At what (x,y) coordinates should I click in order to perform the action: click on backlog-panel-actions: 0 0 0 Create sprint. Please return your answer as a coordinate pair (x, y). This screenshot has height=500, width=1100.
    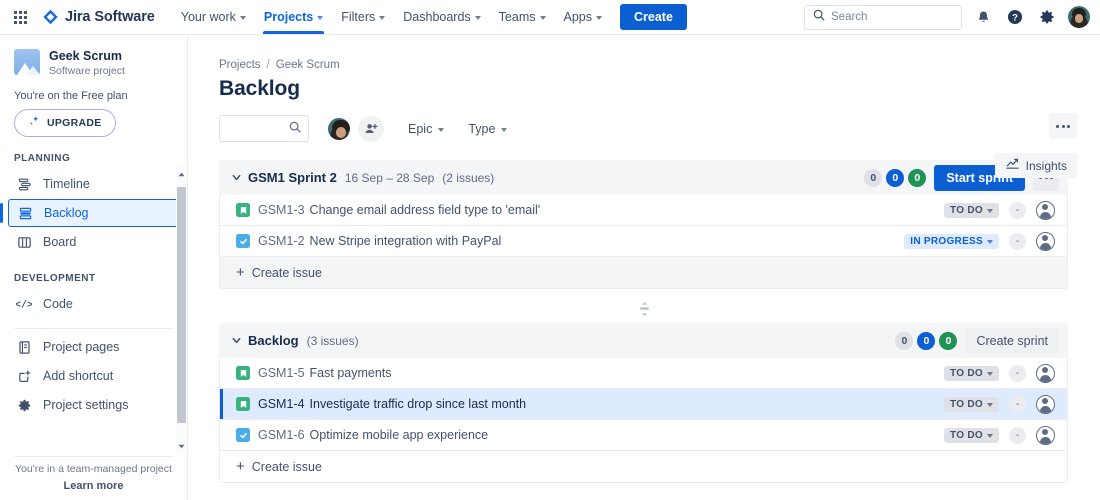
    Looking at the image, I should click on (977, 340).